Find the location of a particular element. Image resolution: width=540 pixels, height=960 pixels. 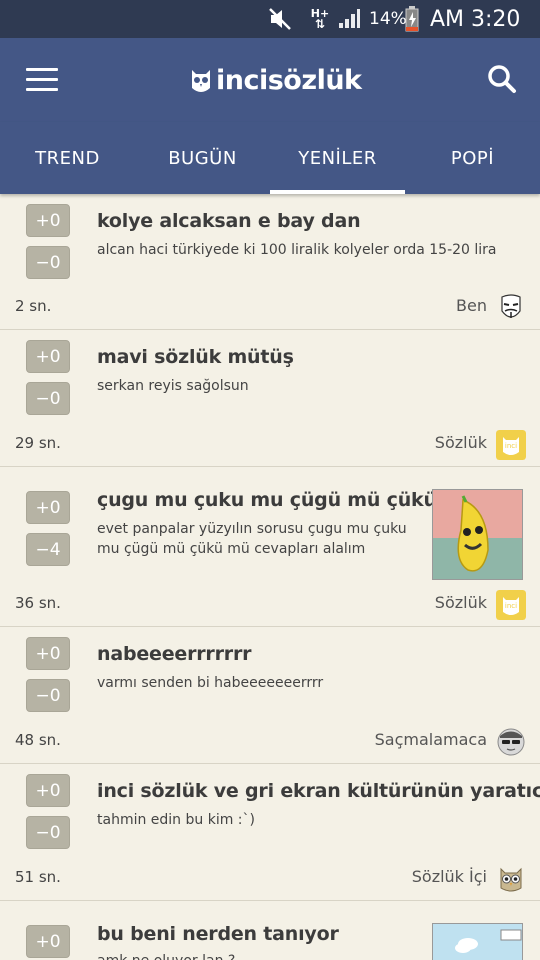

banana-image is located at coordinates (477, 534).